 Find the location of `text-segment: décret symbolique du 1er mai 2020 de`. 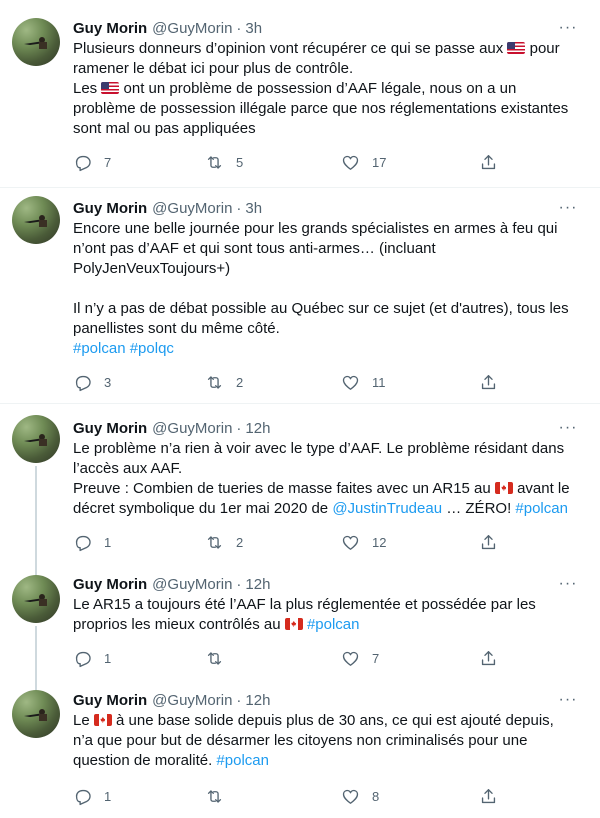

text-segment: décret symbolique du 1er mai 2020 de is located at coordinates (203, 508).